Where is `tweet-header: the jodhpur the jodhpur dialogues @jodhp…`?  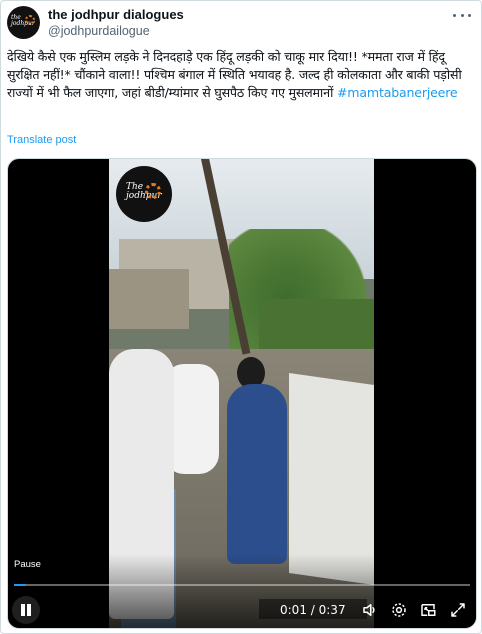
tweet-header: the jodhpur the jodhpur dialogues @jodhp… is located at coordinates (242, 25).